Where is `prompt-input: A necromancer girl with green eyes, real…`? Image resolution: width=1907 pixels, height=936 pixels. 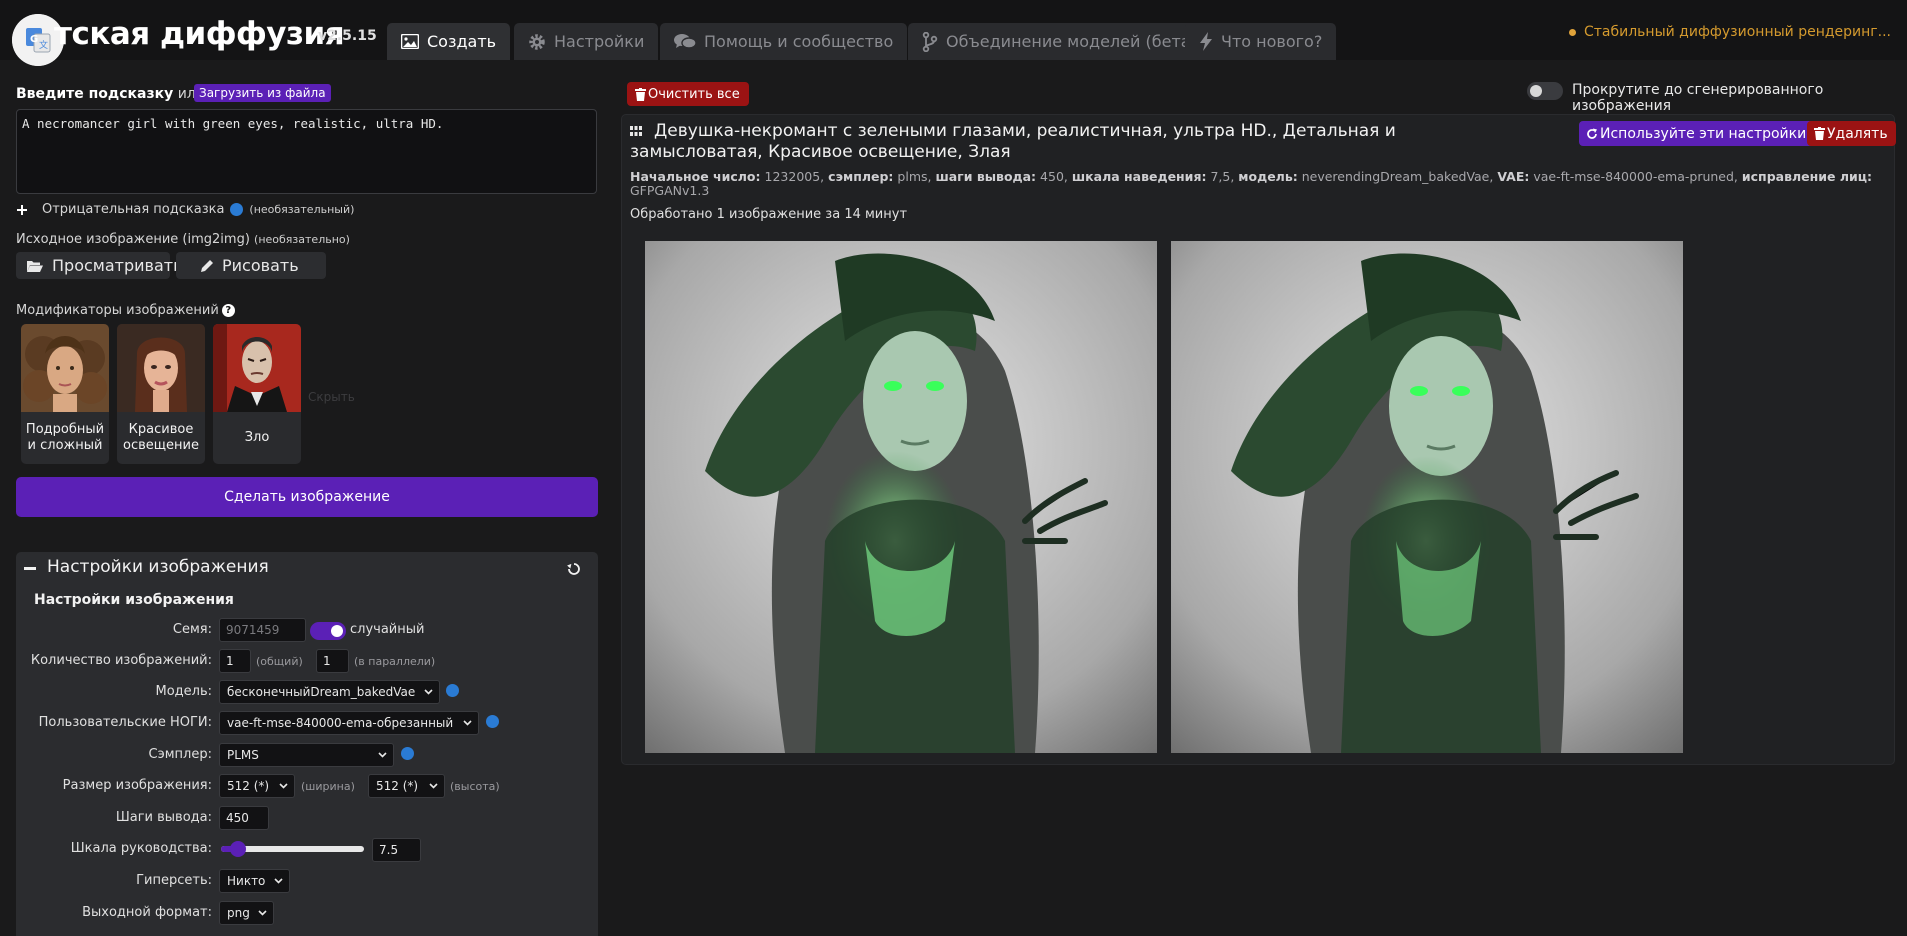 prompt-input: A necromancer girl with green eyes, real… is located at coordinates (306, 151).